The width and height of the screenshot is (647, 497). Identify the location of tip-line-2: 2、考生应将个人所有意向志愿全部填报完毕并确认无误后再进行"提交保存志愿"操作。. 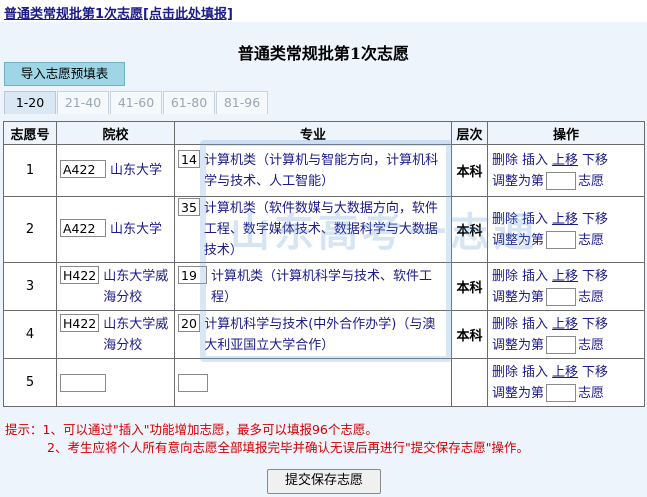
(288, 447).